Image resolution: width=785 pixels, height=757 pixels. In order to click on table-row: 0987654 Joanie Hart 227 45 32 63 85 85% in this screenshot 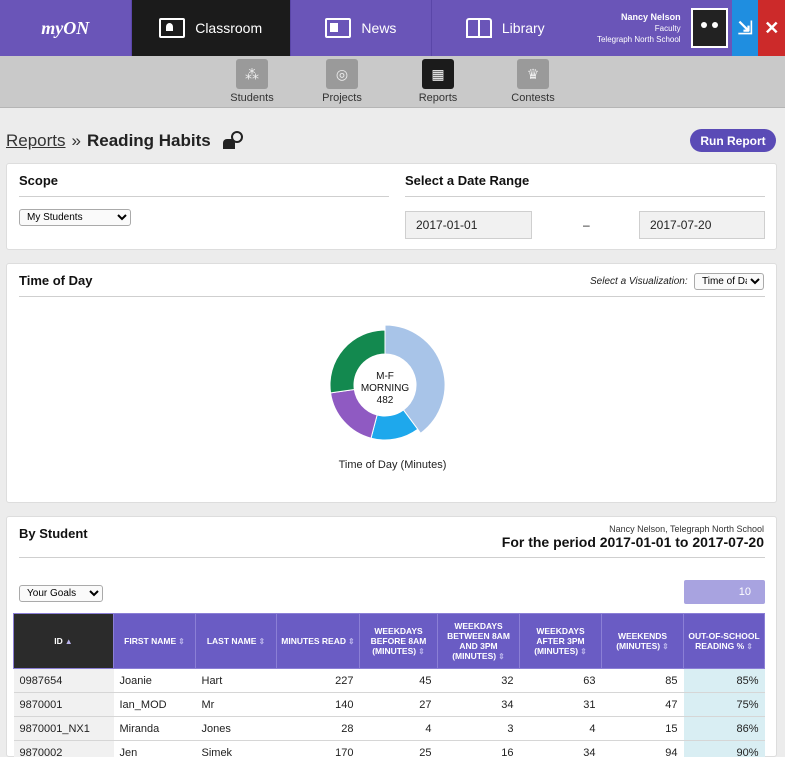, I will do `click(389, 680)`.